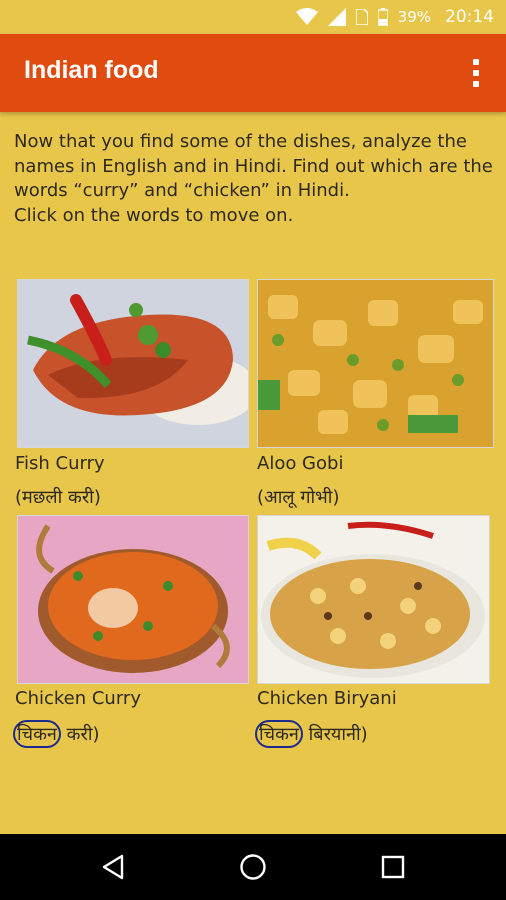 The image size is (506, 900). Describe the element at coordinates (394, 17) in the screenshot. I see `status-icons: 39% 20:14` at that location.